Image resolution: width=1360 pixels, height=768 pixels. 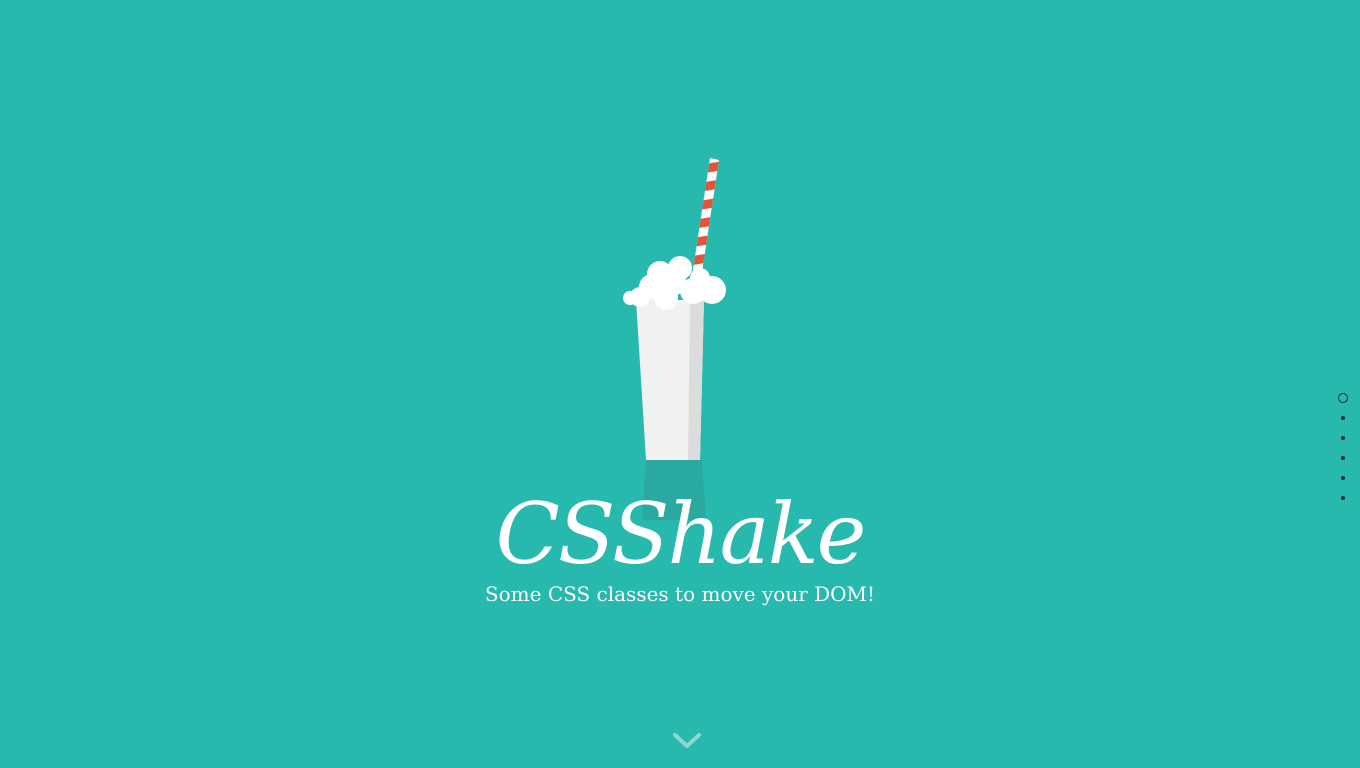 I want to click on chevron-down-icon, so click(x=687, y=740).